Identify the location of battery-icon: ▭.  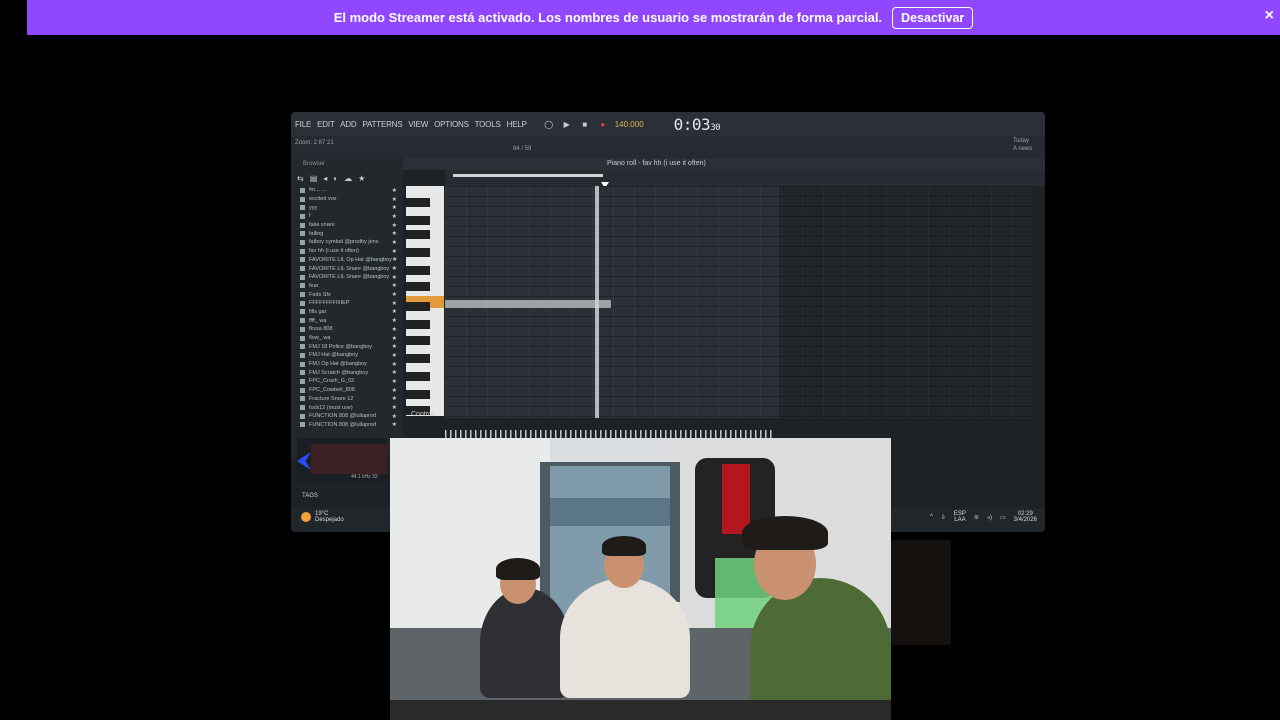
(1003, 517).